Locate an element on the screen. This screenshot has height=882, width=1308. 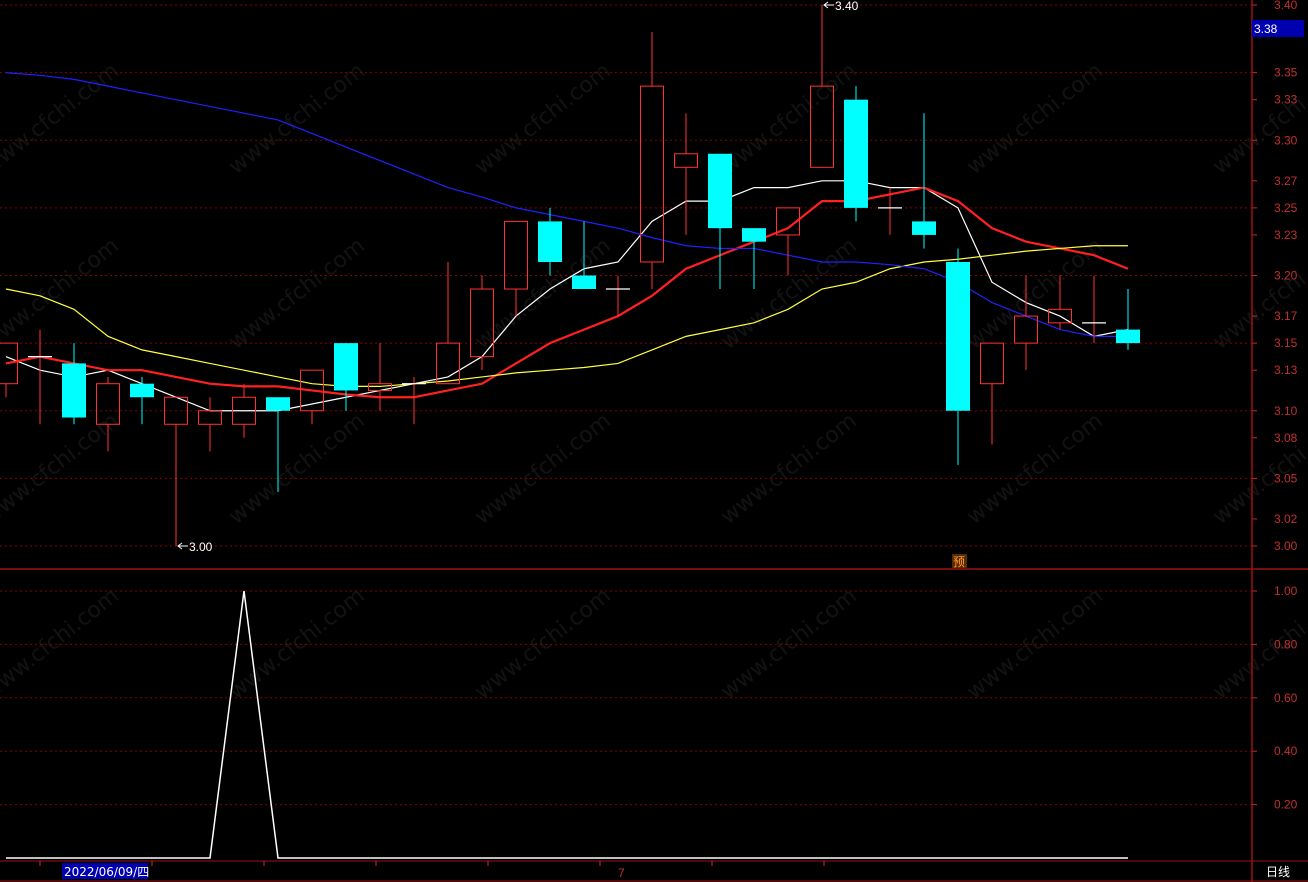
month-marker: 7 is located at coordinates (621, 873).